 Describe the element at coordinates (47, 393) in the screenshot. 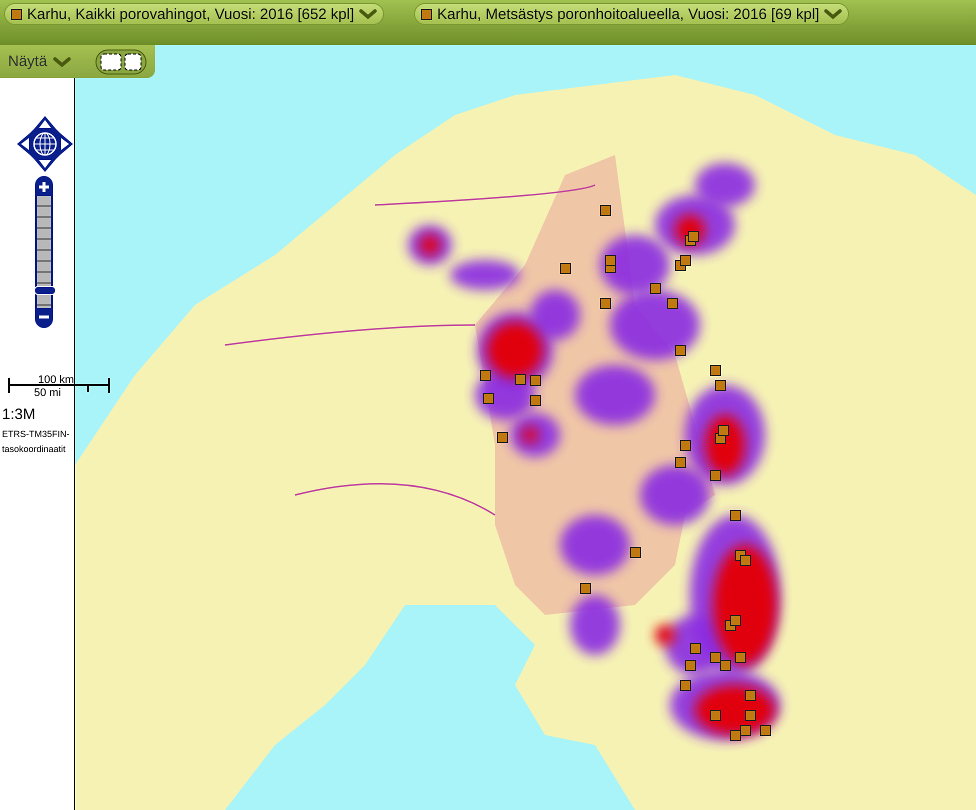

I see `scale-mi: 50 mi` at that location.